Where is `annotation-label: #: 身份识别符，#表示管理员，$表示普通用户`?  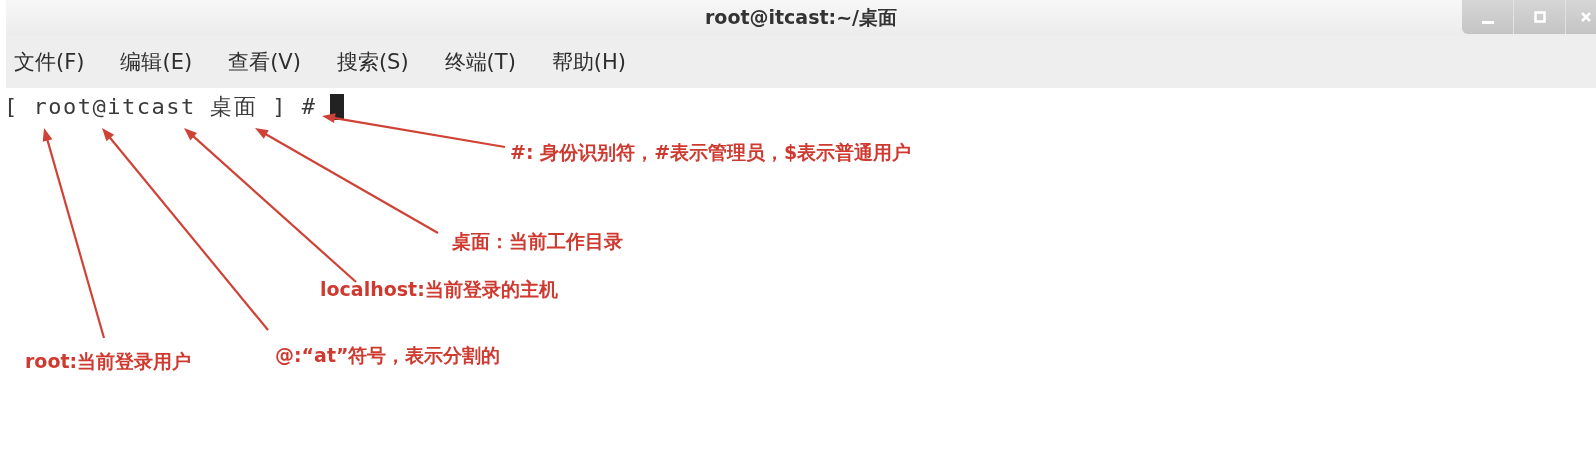 annotation-label: #: 身份识别符，#表示管理员，$表示普通用户 is located at coordinates (711, 152).